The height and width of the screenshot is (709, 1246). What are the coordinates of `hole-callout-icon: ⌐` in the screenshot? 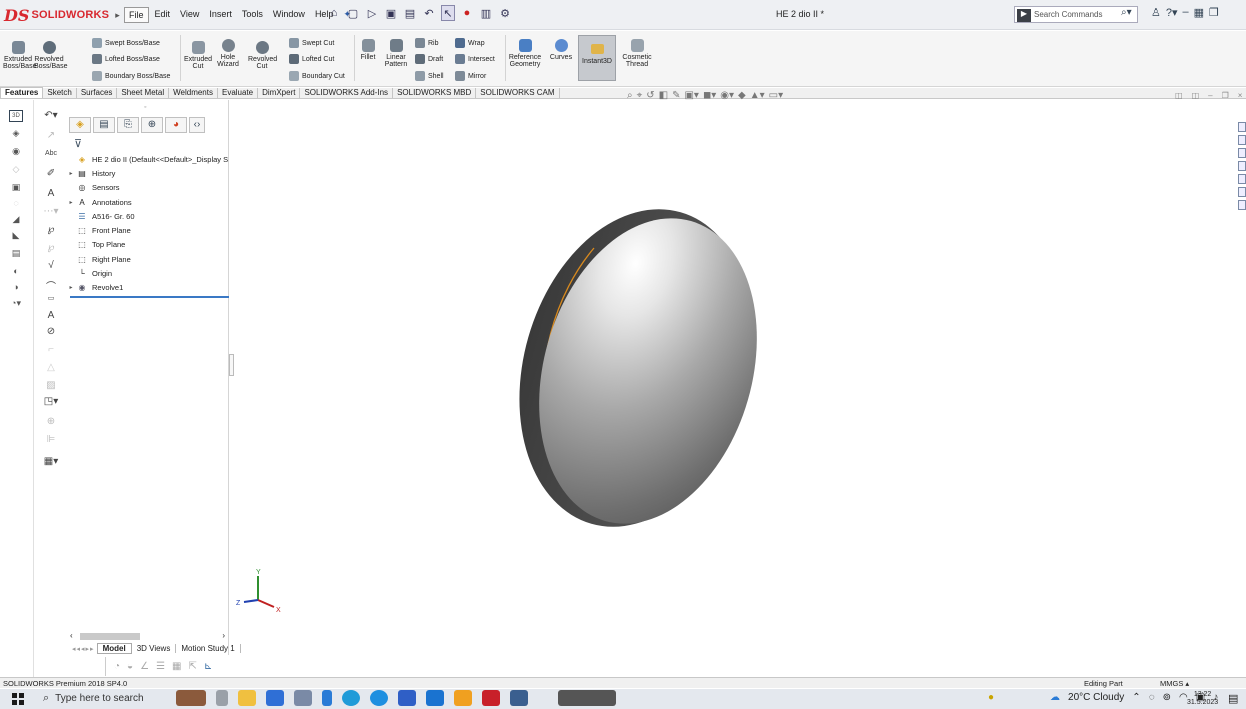 It's located at (51, 351).